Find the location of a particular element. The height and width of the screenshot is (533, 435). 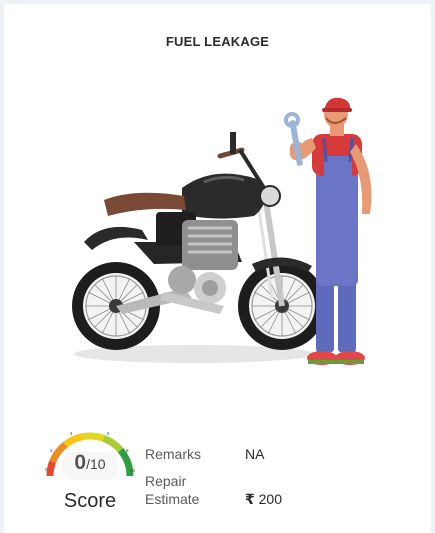

repair-estimate-label: Repair Estimate is located at coordinates (172, 490).